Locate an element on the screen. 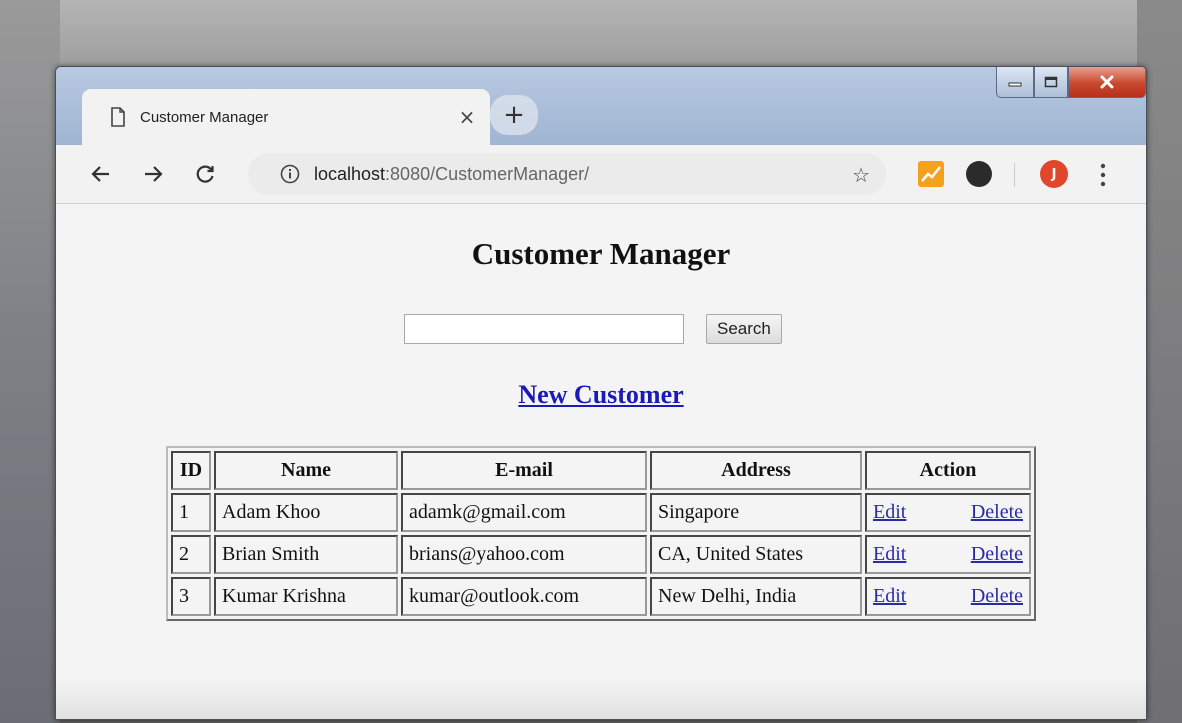 The height and width of the screenshot is (723, 1182). url-path: :8080/CustomerManager/ is located at coordinates (487, 173).